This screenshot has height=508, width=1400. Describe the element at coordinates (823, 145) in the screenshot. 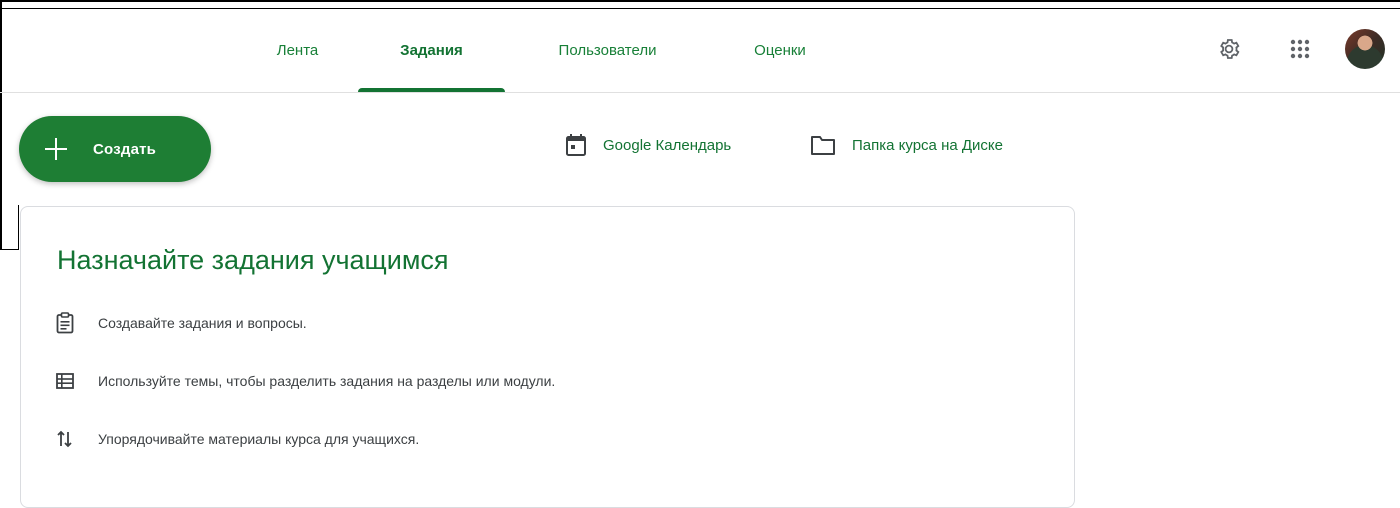

I see `folder-icon` at that location.